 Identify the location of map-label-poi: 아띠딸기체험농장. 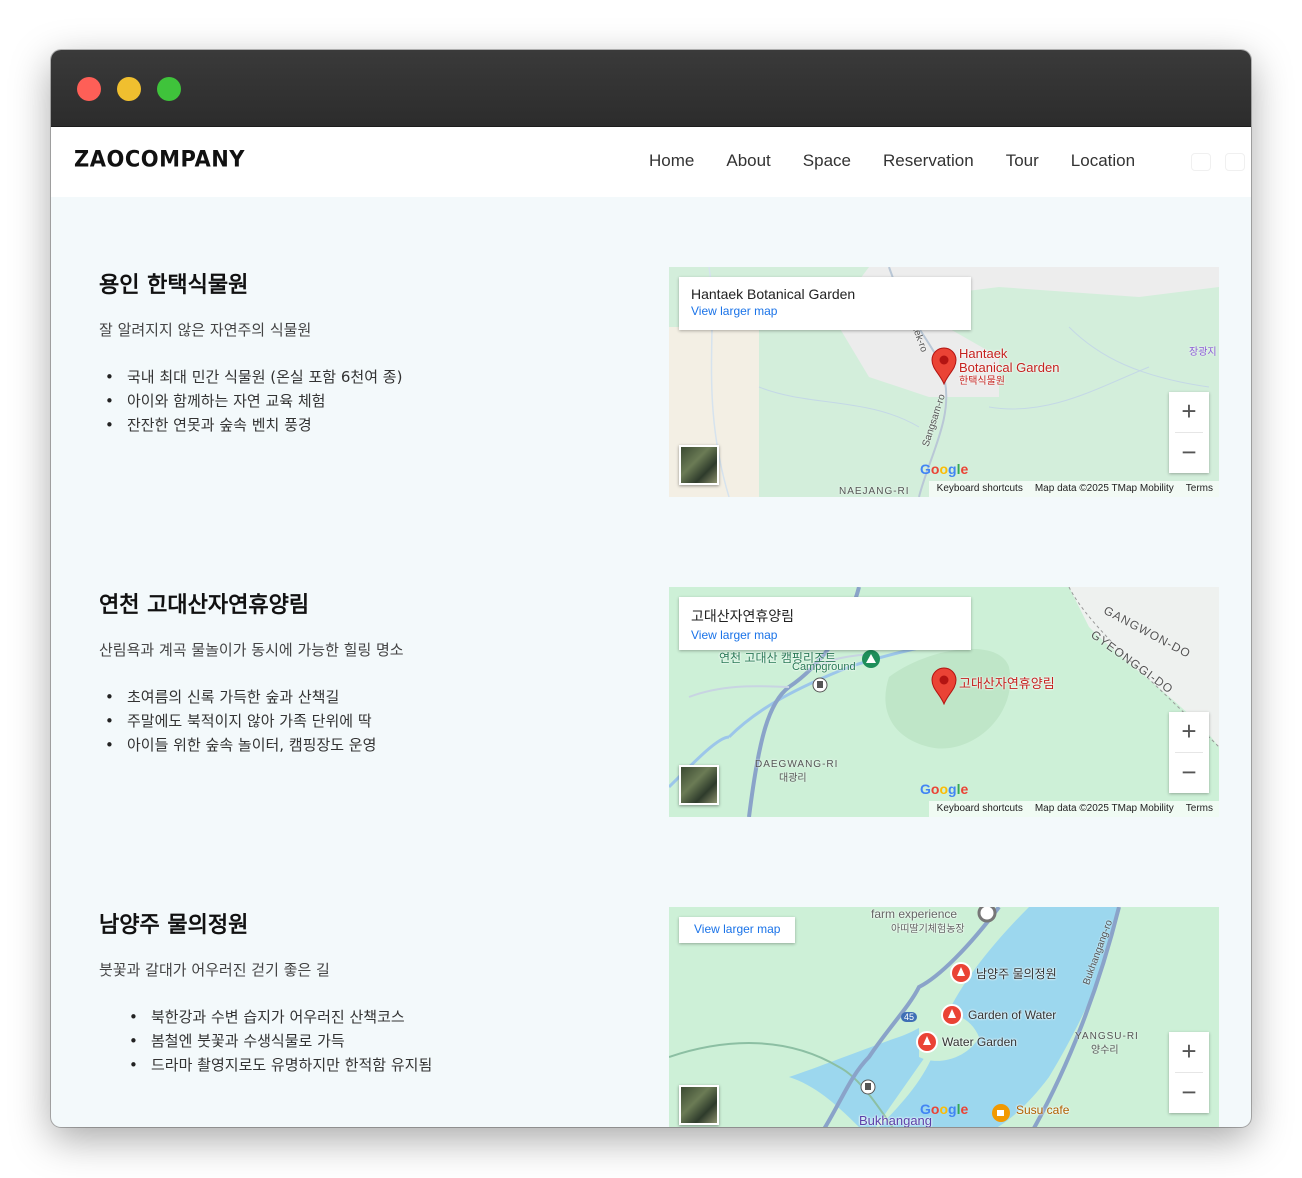
(928, 929).